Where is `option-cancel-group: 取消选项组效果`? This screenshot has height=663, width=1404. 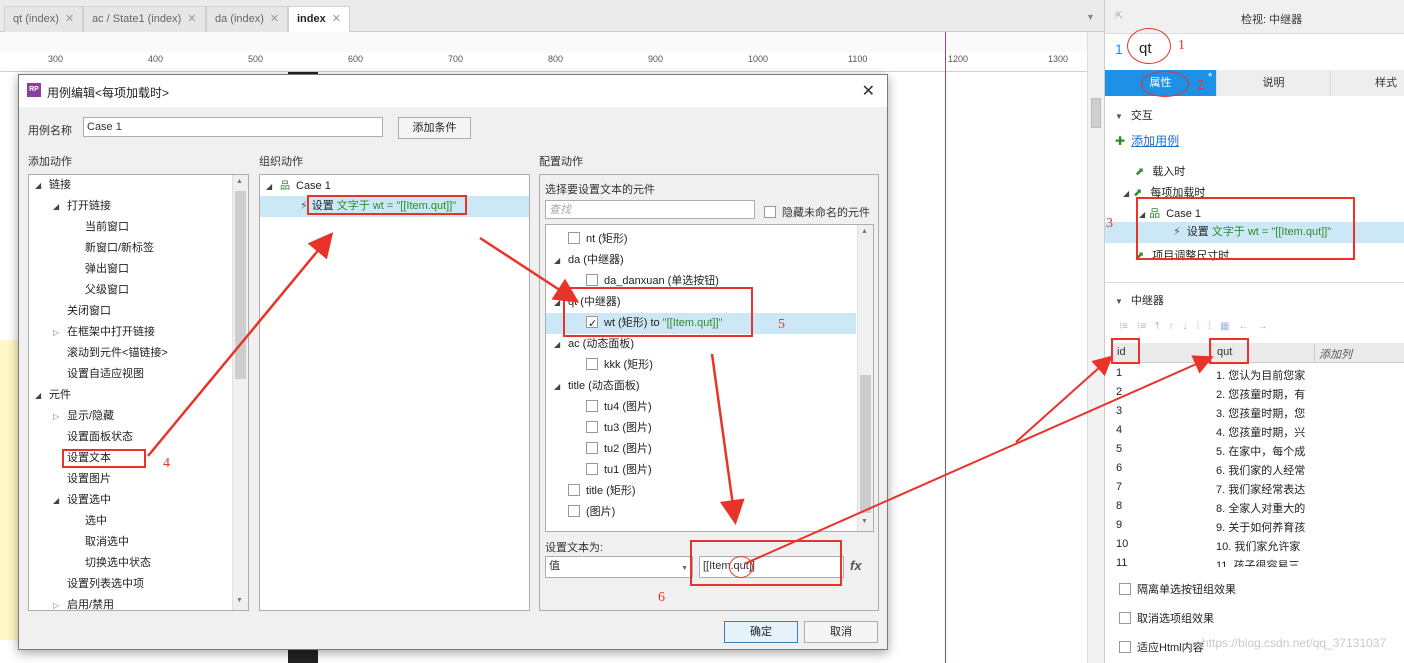
option-cancel-group: 取消选项组效果 is located at coordinates (1166, 618).